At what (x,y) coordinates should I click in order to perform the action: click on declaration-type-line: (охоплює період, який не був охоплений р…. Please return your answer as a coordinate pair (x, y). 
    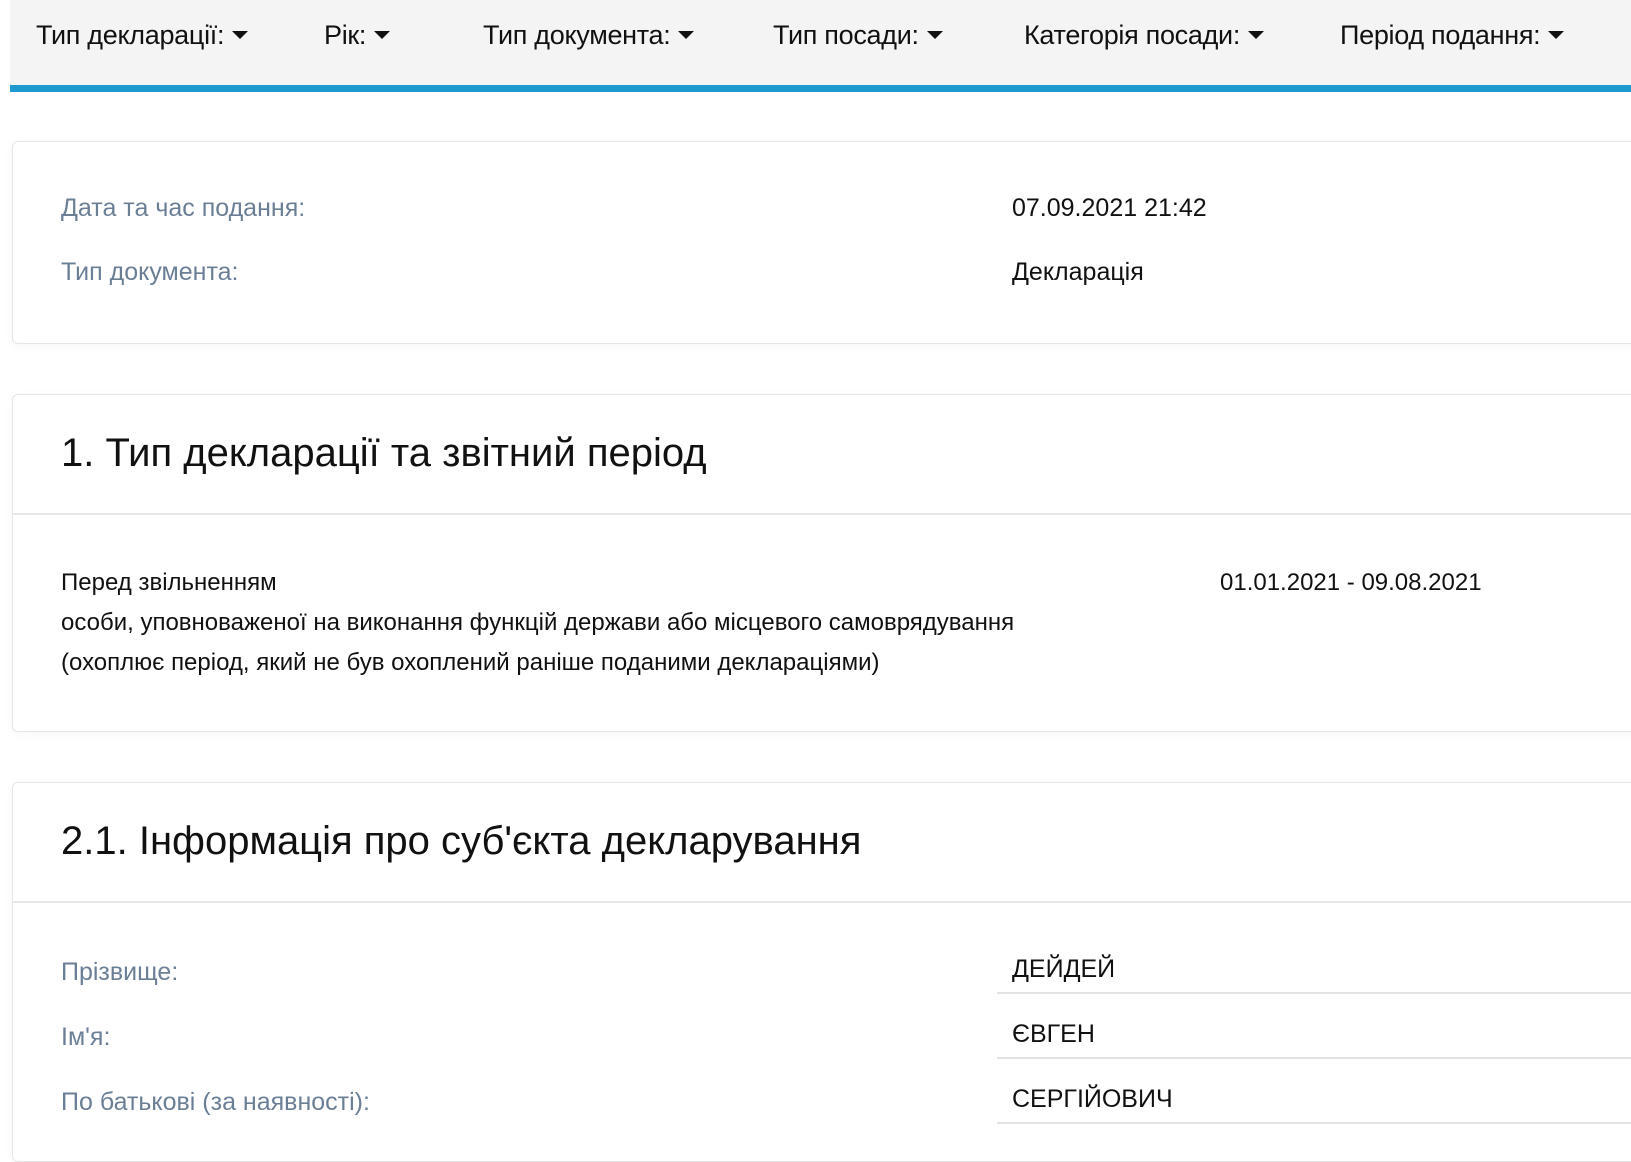
    Looking at the image, I should click on (470, 662).